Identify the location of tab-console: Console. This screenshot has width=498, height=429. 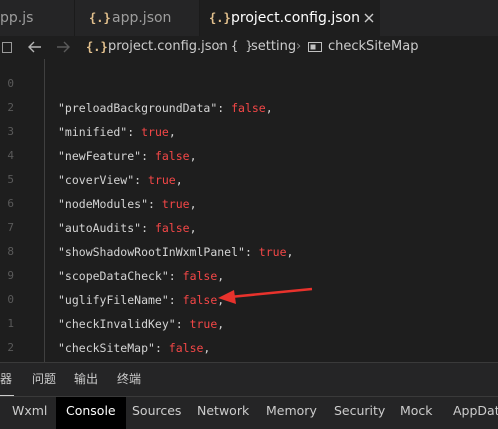
(91, 413).